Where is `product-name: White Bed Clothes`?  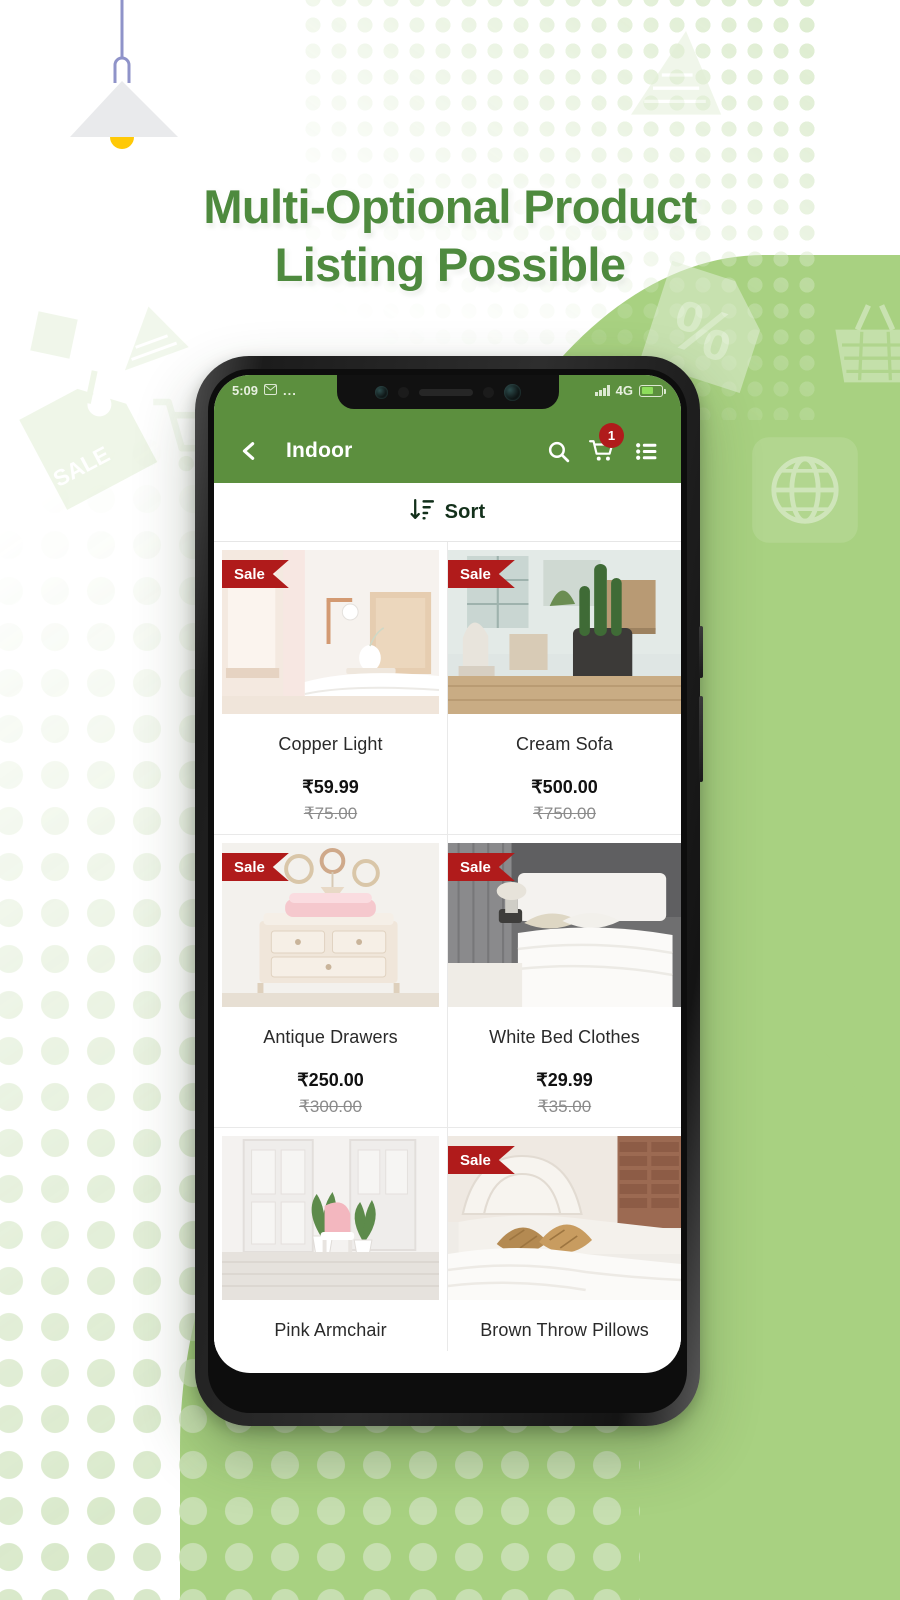 product-name: White Bed Clothes is located at coordinates (564, 1037).